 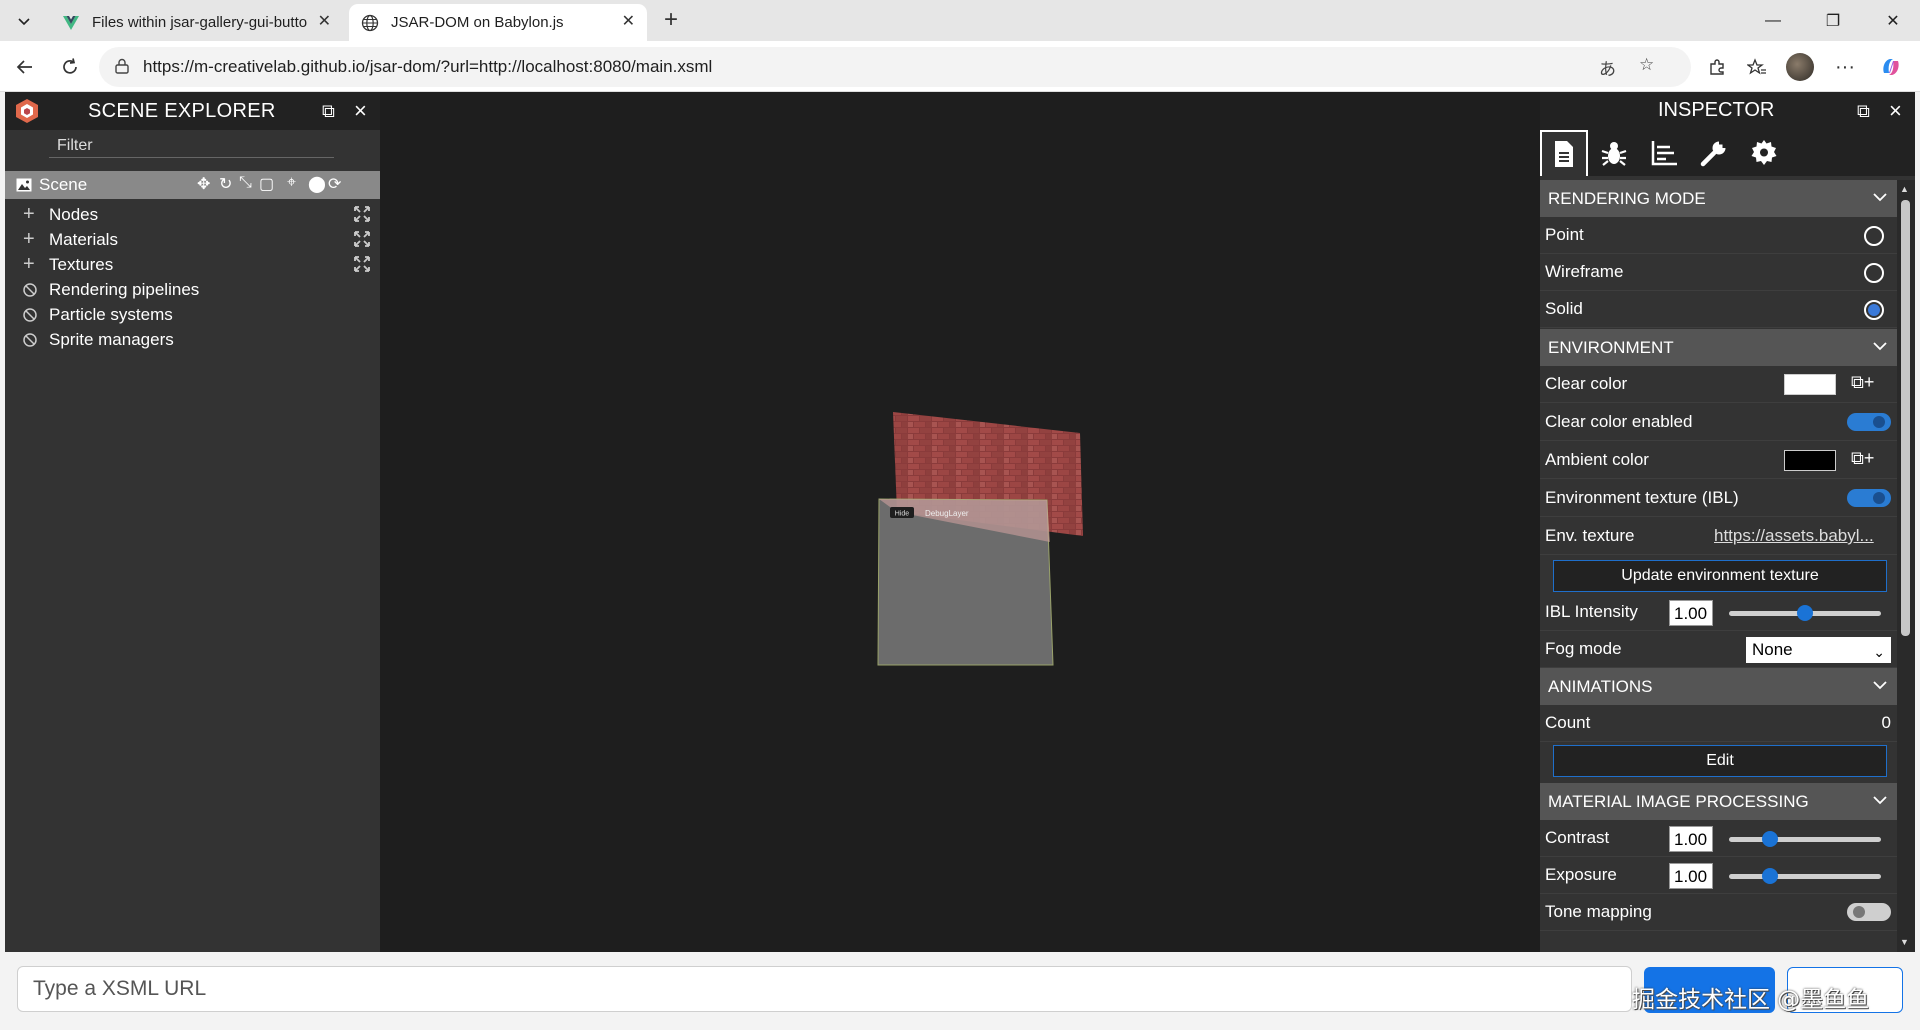 I want to click on sync-icon: ⟳, so click(x=334, y=184).